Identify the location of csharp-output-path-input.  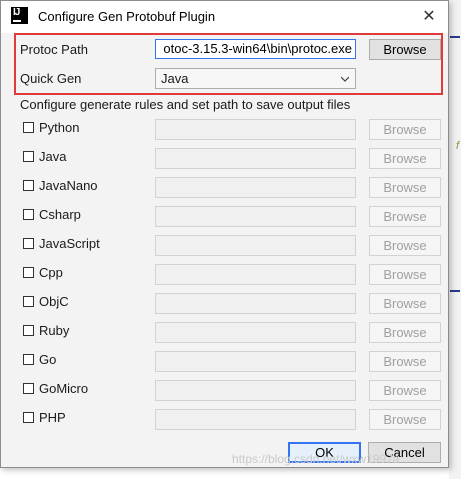
(255, 216).